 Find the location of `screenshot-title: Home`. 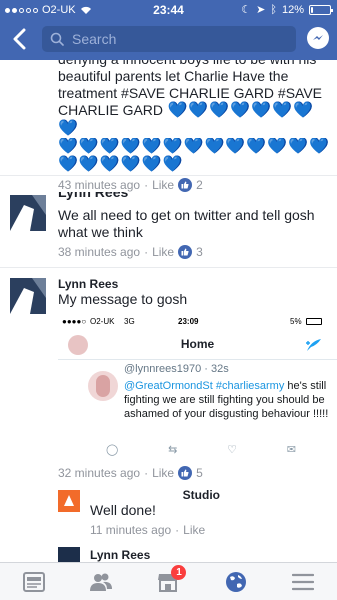

screenshot-title: Home is located at coordinates (197, 344).